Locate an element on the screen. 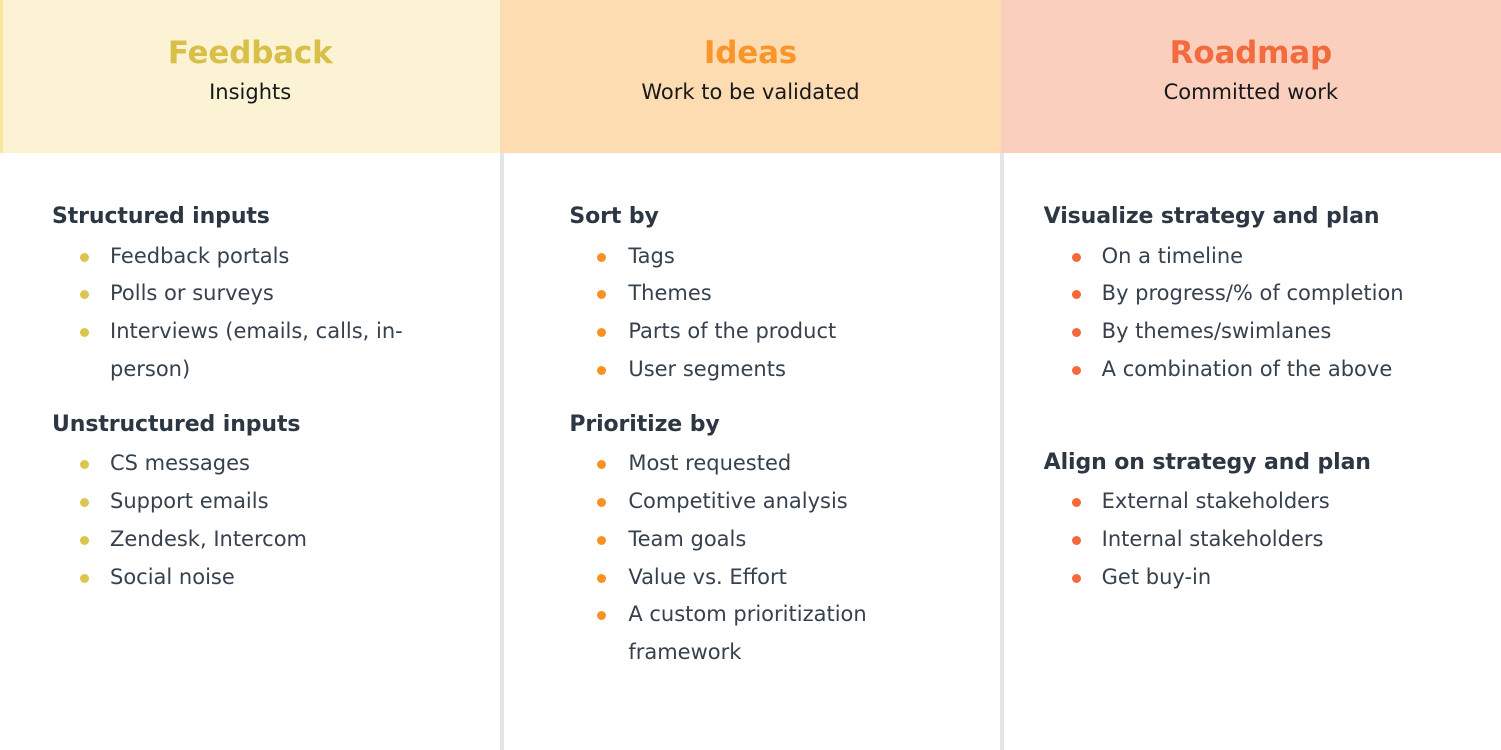  list-item: Interviews (emails, calls, in-person) is located at coordinates (261, 351).